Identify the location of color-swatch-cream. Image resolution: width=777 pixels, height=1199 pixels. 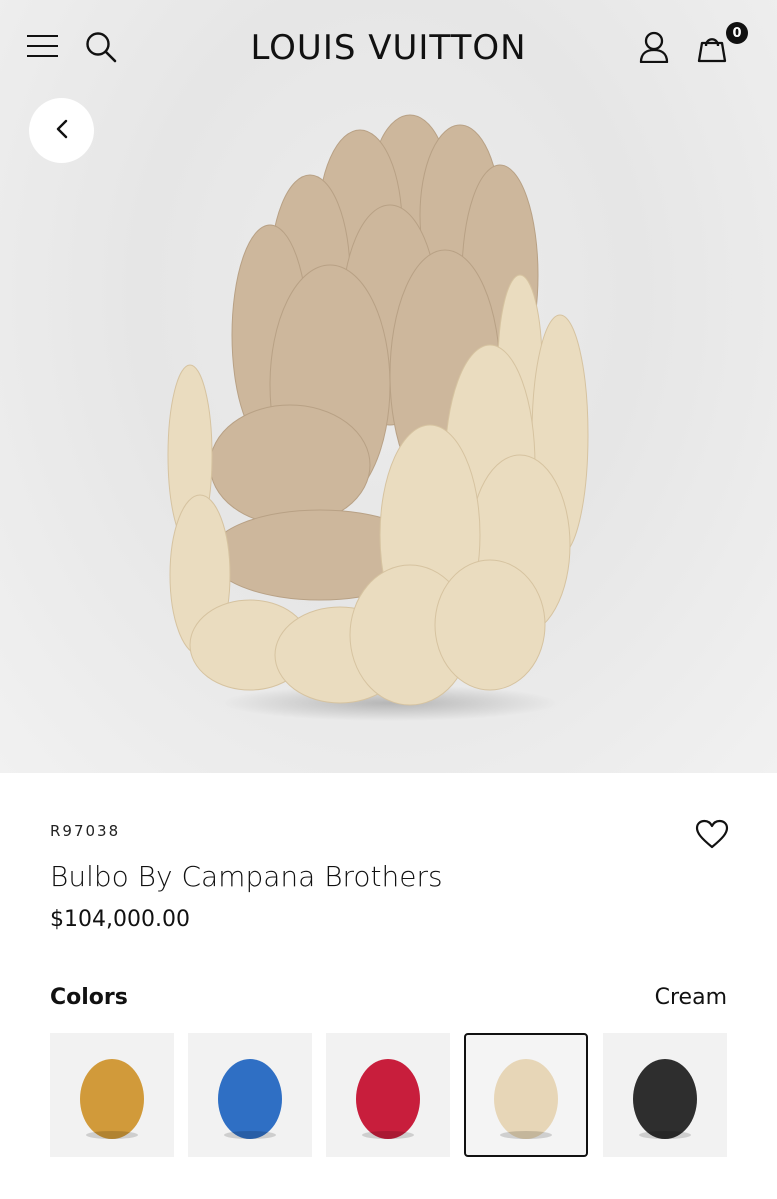
(526, 1095).